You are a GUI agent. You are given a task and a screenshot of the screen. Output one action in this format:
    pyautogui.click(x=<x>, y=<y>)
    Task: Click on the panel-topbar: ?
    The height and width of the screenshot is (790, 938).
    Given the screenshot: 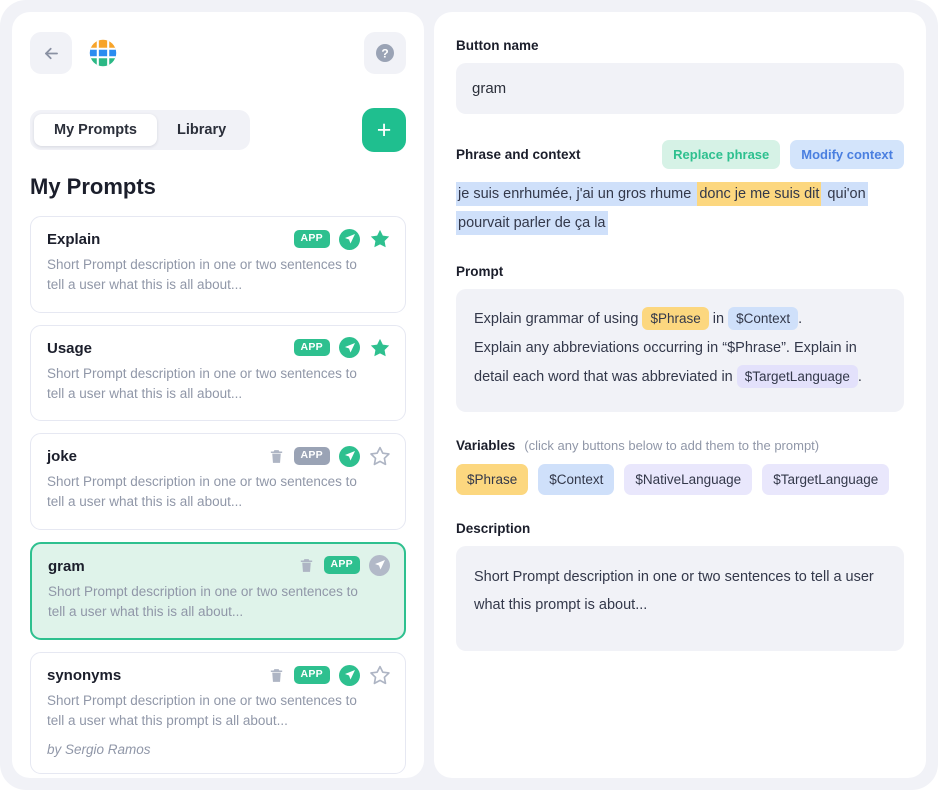 What is the action you would take?
    pyautogui.click(x=218, y=53)
    